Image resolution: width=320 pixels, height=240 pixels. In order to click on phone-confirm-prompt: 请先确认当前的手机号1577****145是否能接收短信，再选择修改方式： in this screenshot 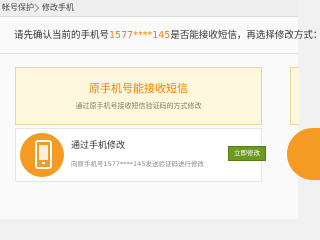, I will do `click(167, 36)`.